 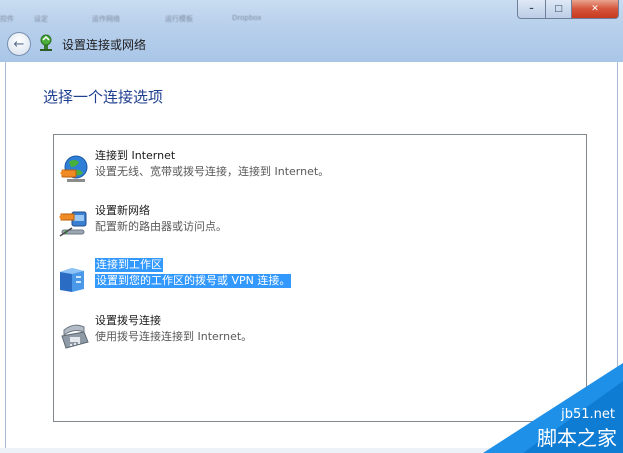 I want to click on background-tab: 控件, so click(x=7, y=19).